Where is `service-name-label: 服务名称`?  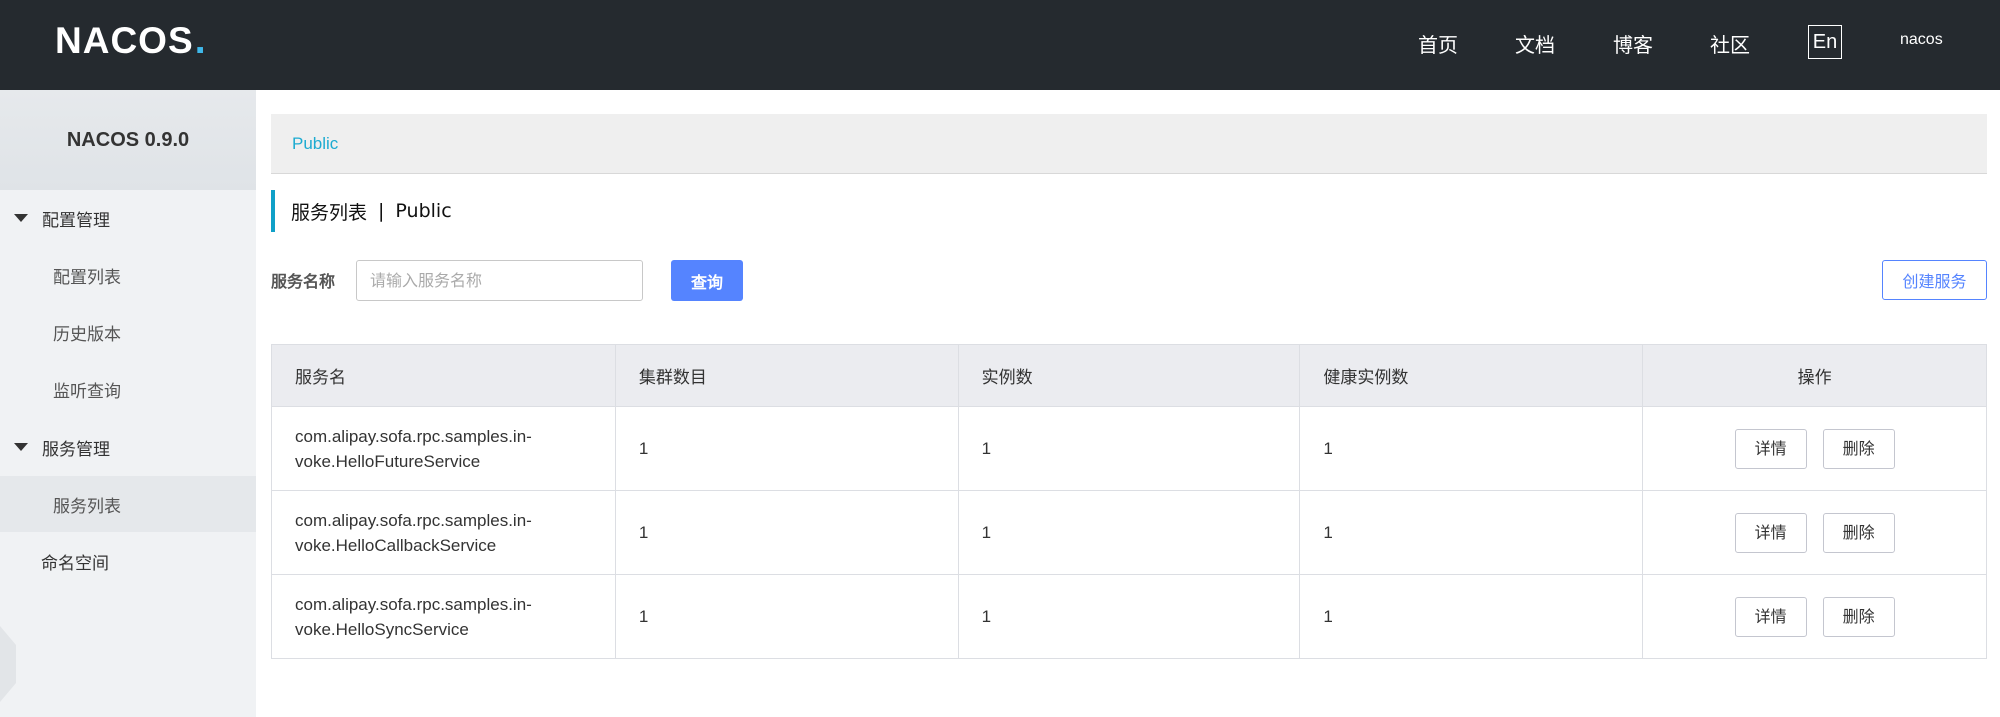
service-name-label: 服务名称 is located at coordinates (303, 281).